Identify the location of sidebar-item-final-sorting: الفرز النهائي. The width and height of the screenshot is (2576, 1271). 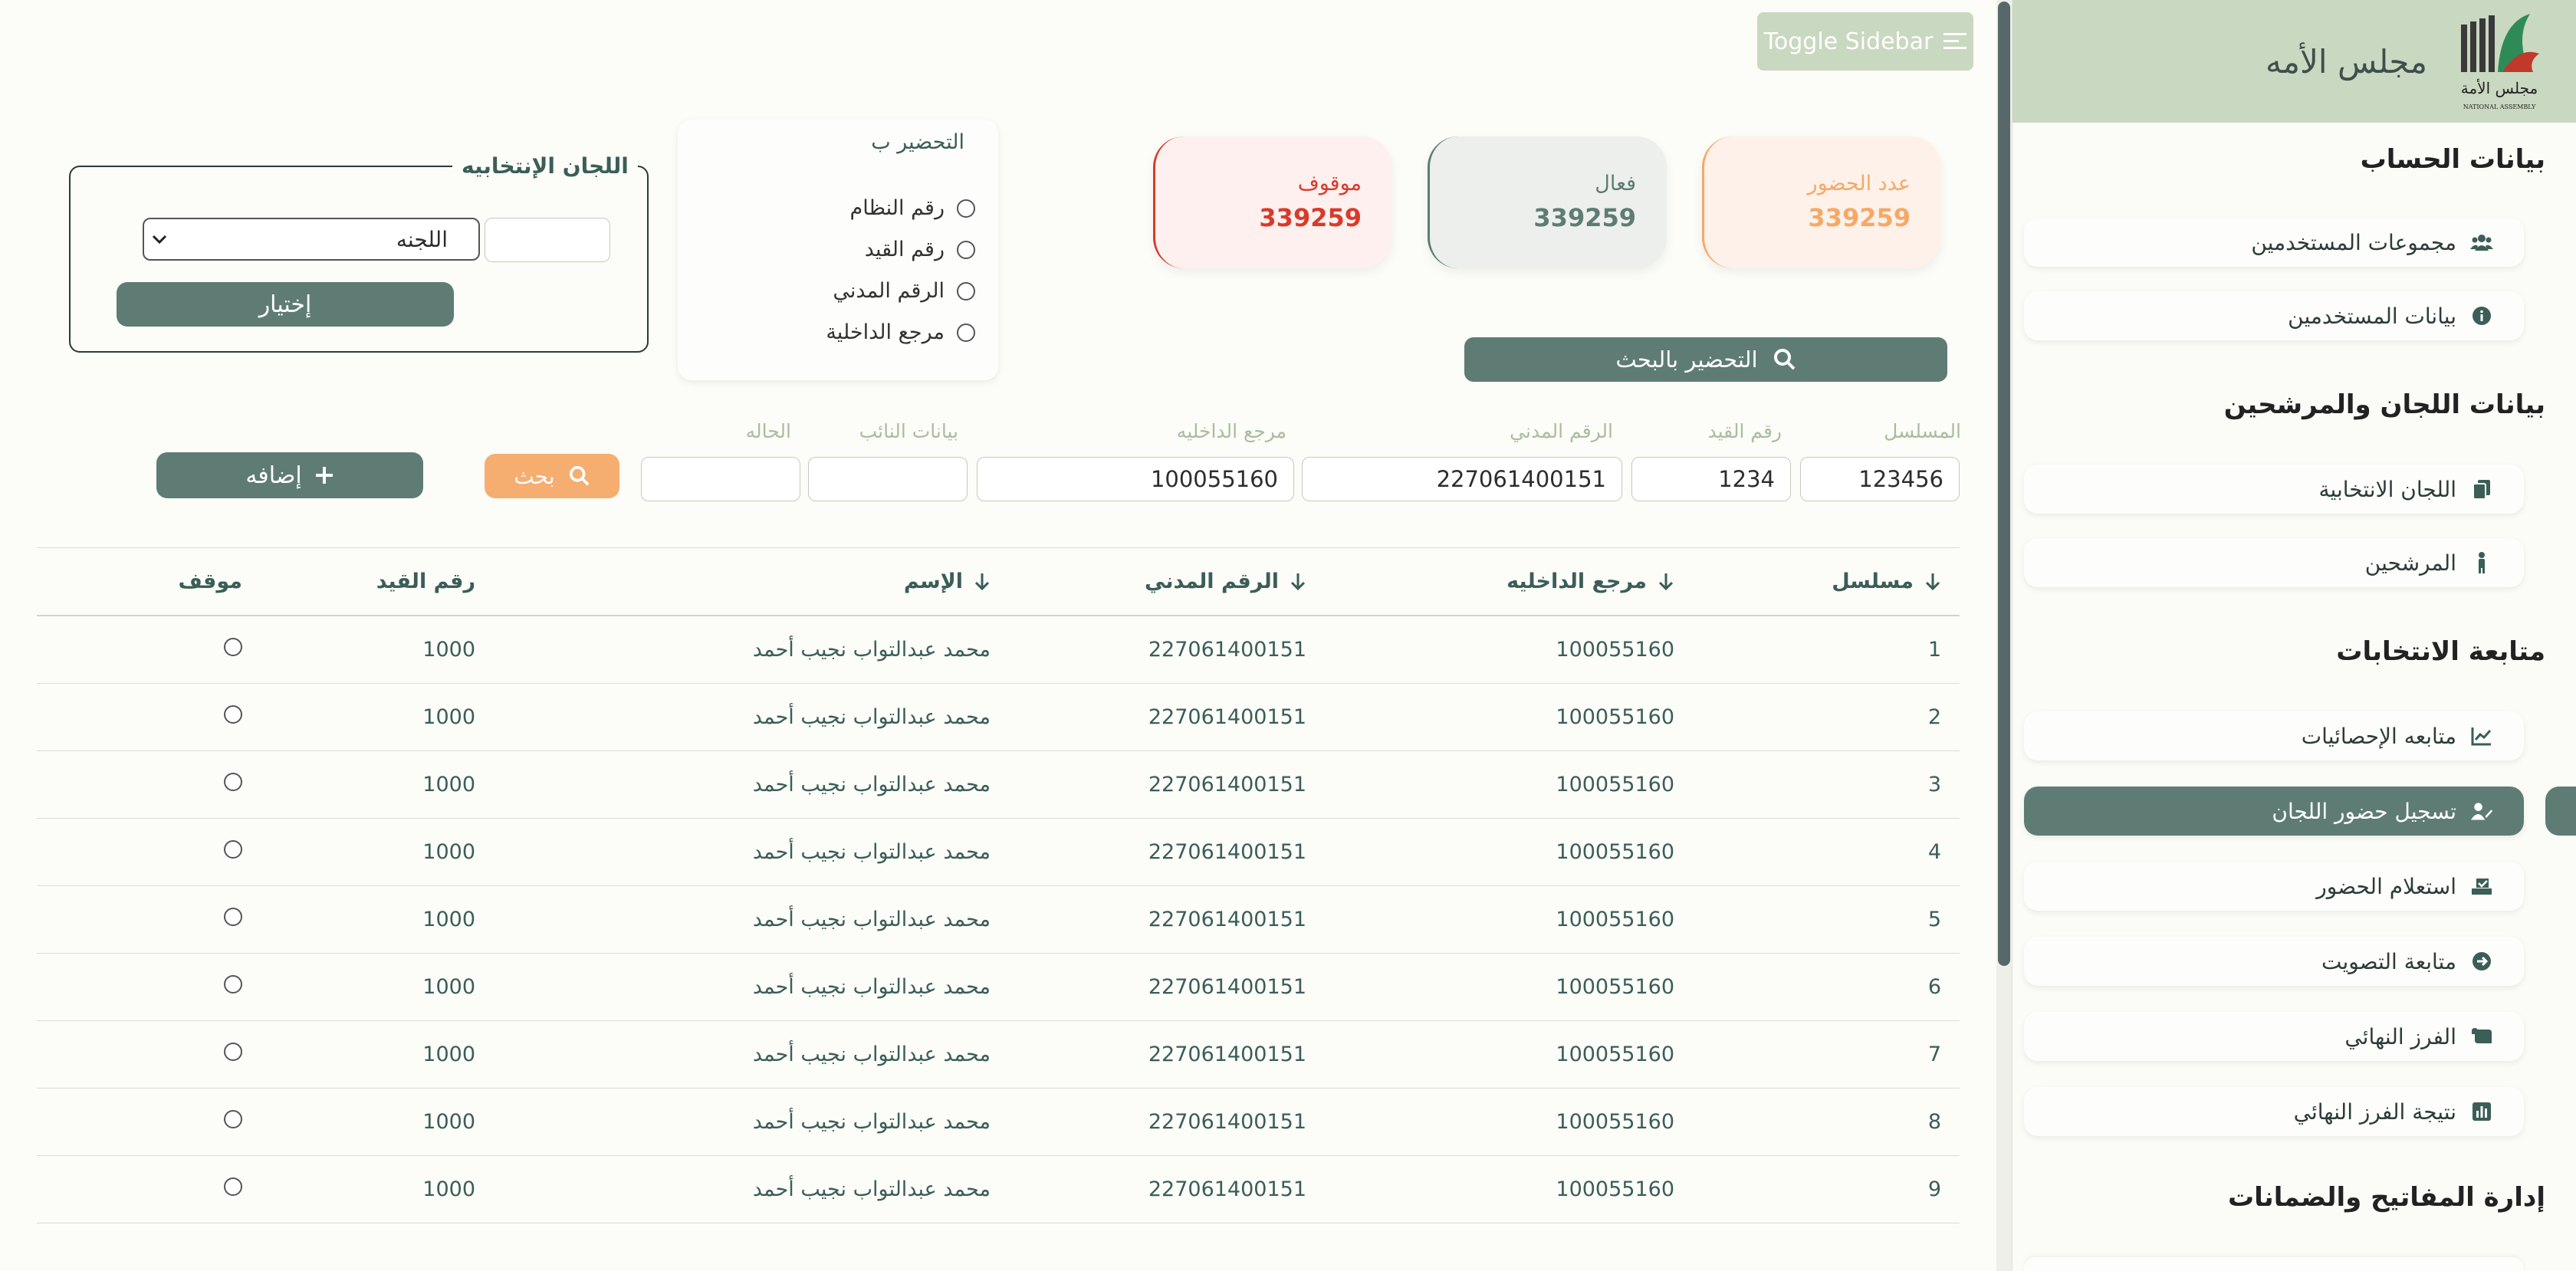
(2274, 1036).